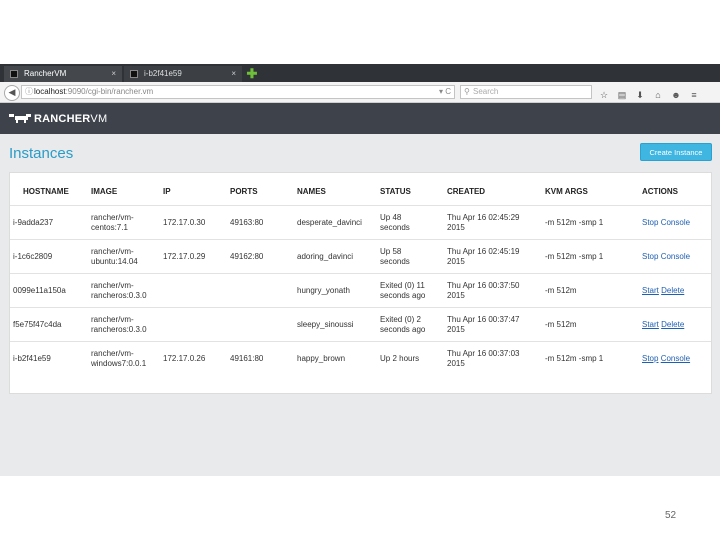 This screenshot has width=720, height=540. Describe the element at coordinates (403, 290) in the screenshot. I see `status-cell: Exited (0) 11 seconds ago` at that location.